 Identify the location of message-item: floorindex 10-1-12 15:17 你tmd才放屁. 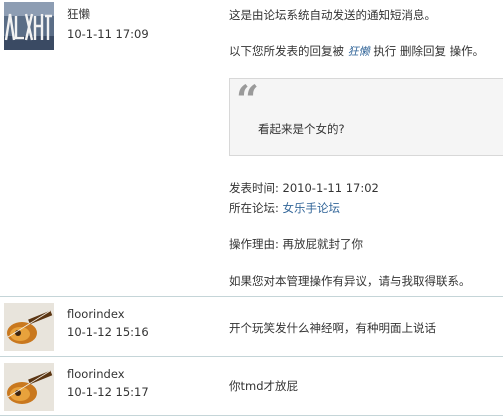
(251, 386).